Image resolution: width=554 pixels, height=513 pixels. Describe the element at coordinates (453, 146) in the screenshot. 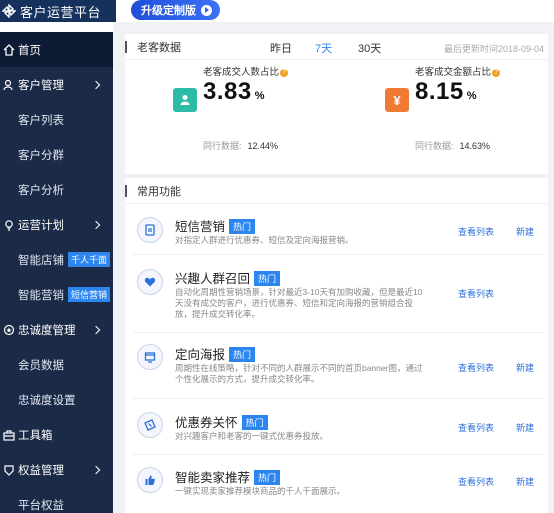

I see `peer-data: 同行数据: 14.63%` at that location.